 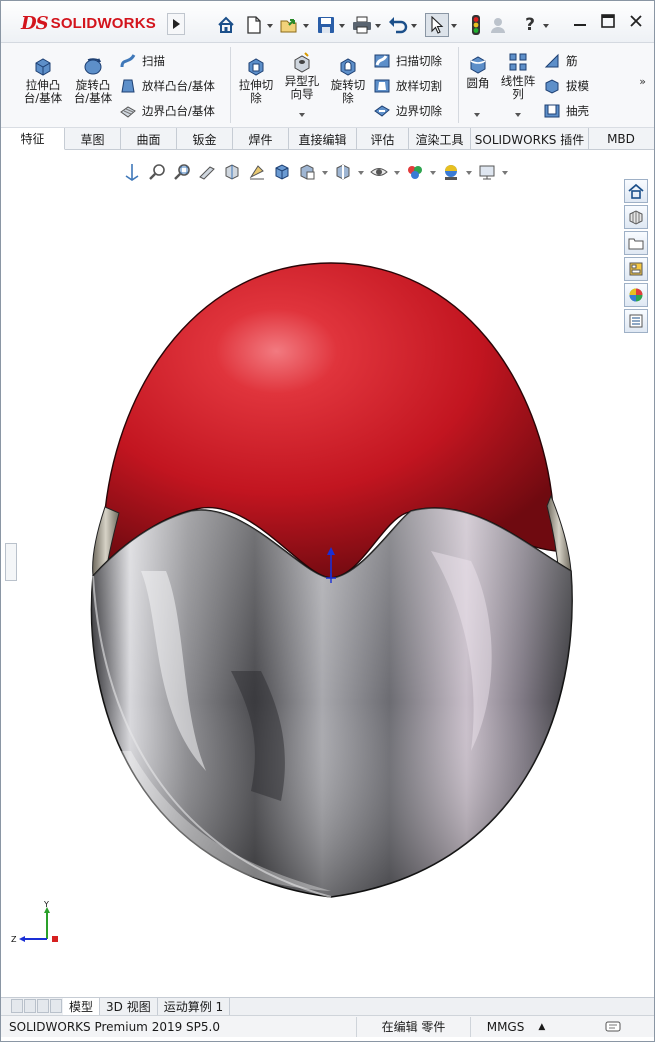 What do you see at coordinates (437, 25) in the screenshot?
I see `select-icon` at bounding box center [437, 25].